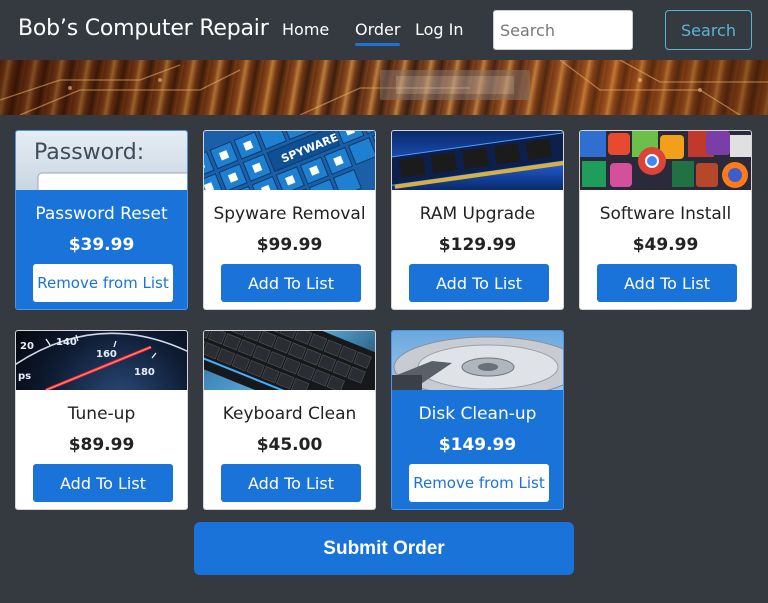 This screenshot has width=768, height=603. I want to click on product-price: $39.99, so click(101, 245).